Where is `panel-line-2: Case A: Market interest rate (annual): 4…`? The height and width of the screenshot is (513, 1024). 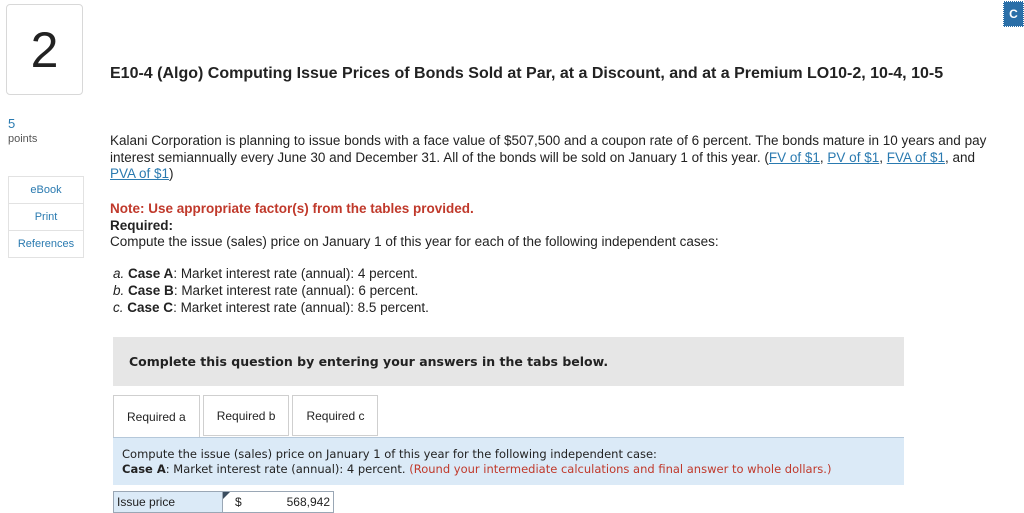
panel-line-2: Case A: Market interest rate (annual): 4… is located at coordinates (513, 469).